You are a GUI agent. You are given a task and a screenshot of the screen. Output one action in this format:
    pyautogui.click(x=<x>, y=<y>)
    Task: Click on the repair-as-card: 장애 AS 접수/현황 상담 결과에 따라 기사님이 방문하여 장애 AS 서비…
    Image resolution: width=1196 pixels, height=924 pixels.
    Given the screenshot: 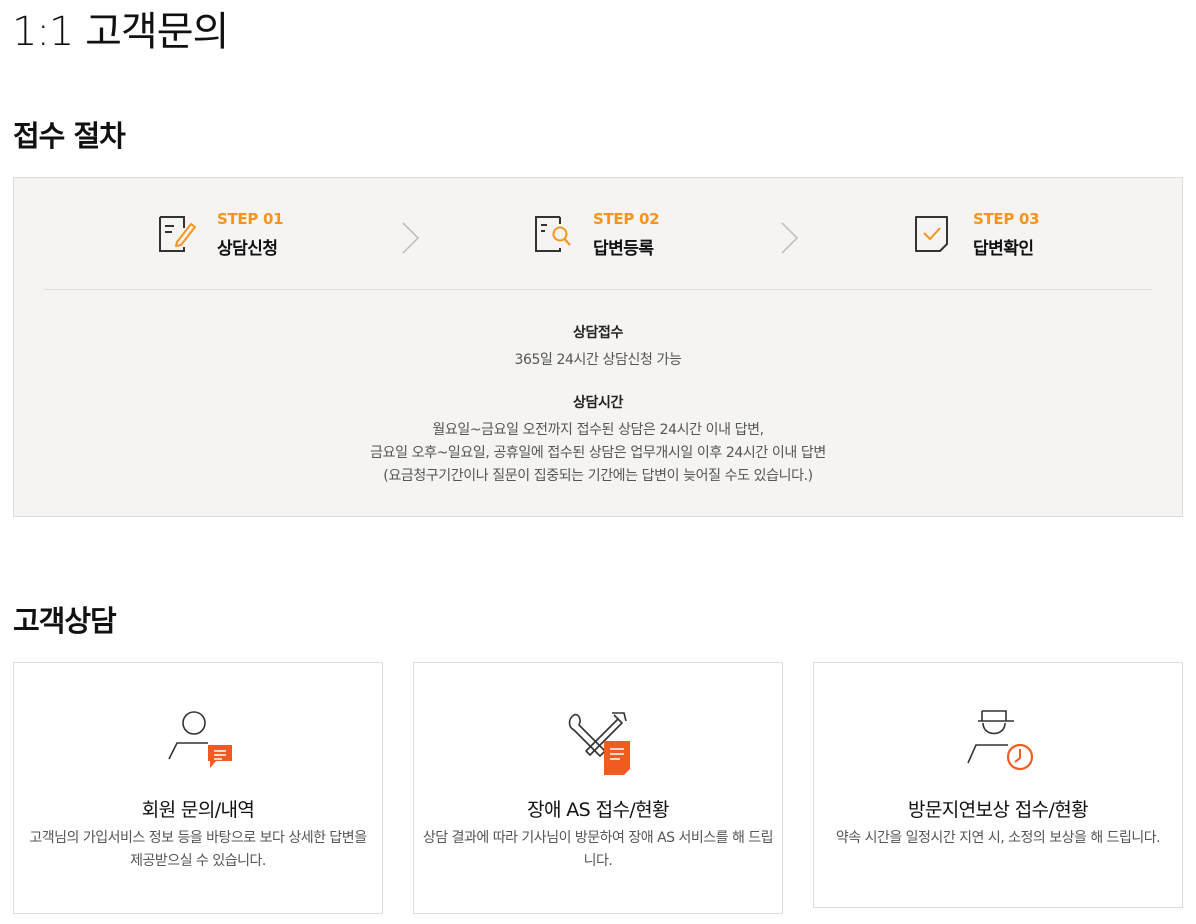 What is the action you would take?
    pyautogui.click(x=598, y=788)
    